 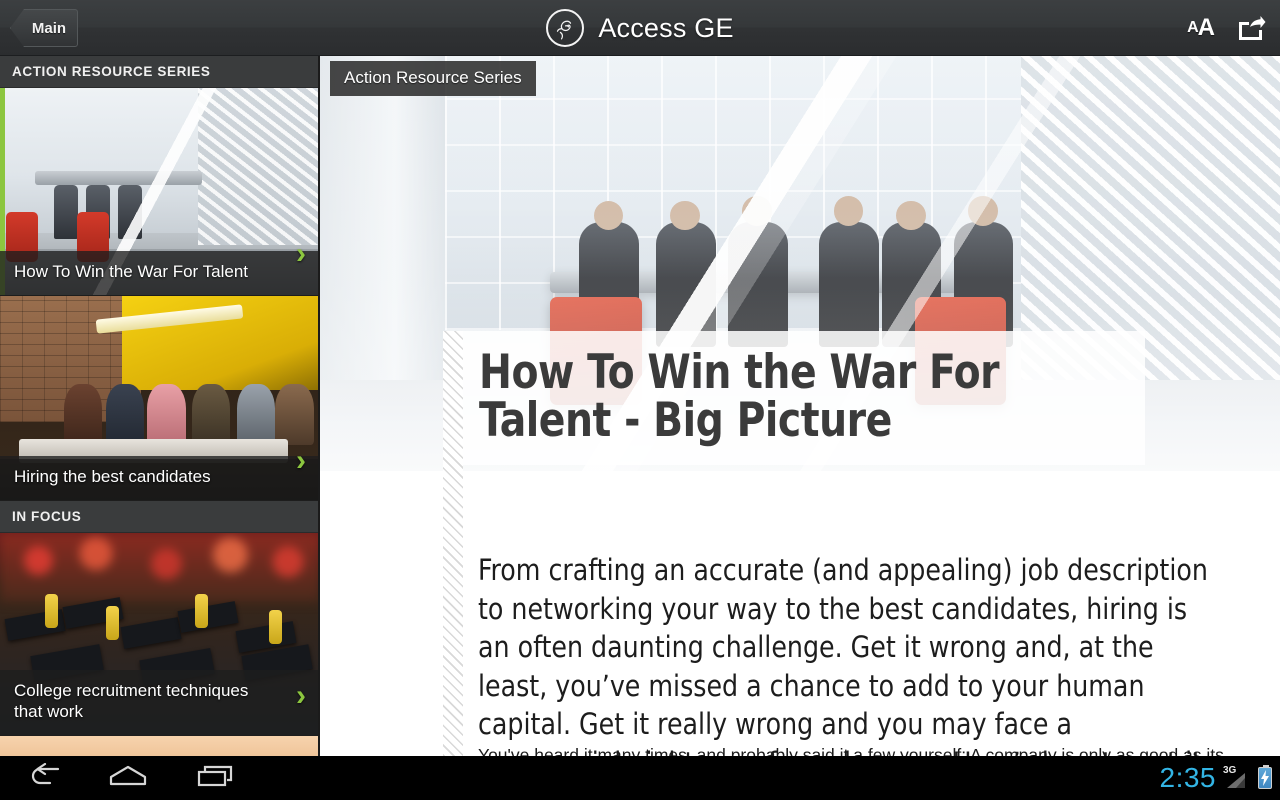 I want to click on home-icon, so click(x=128, y=778).